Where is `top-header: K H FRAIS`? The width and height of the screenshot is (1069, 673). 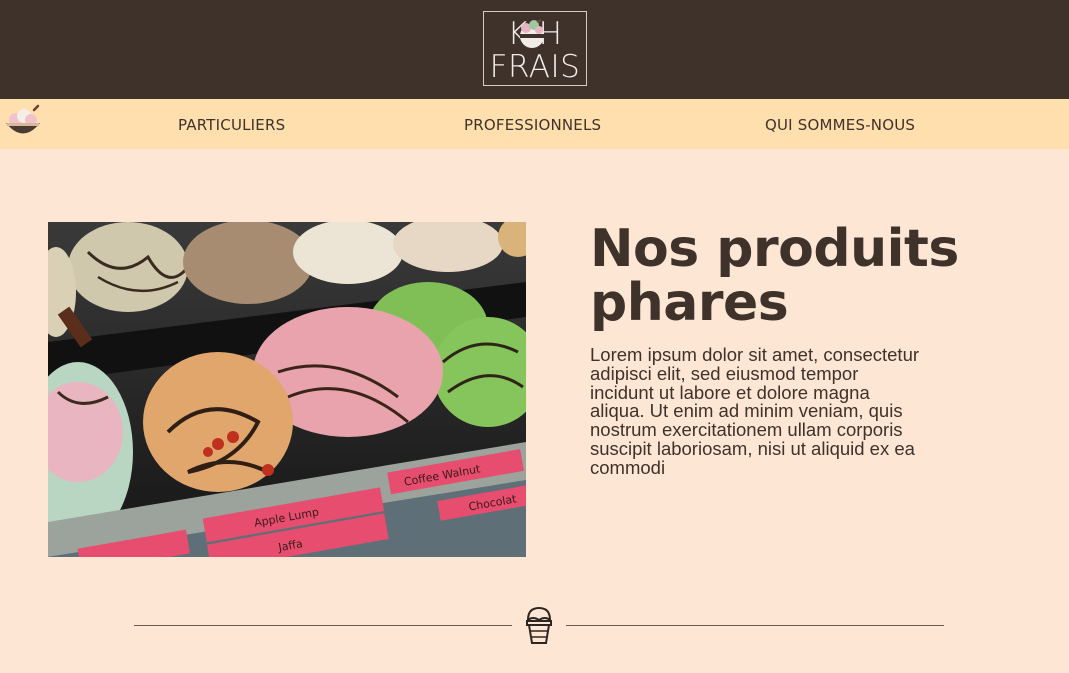
top-header: K H FRAIS is located at coordinates (534, 49).